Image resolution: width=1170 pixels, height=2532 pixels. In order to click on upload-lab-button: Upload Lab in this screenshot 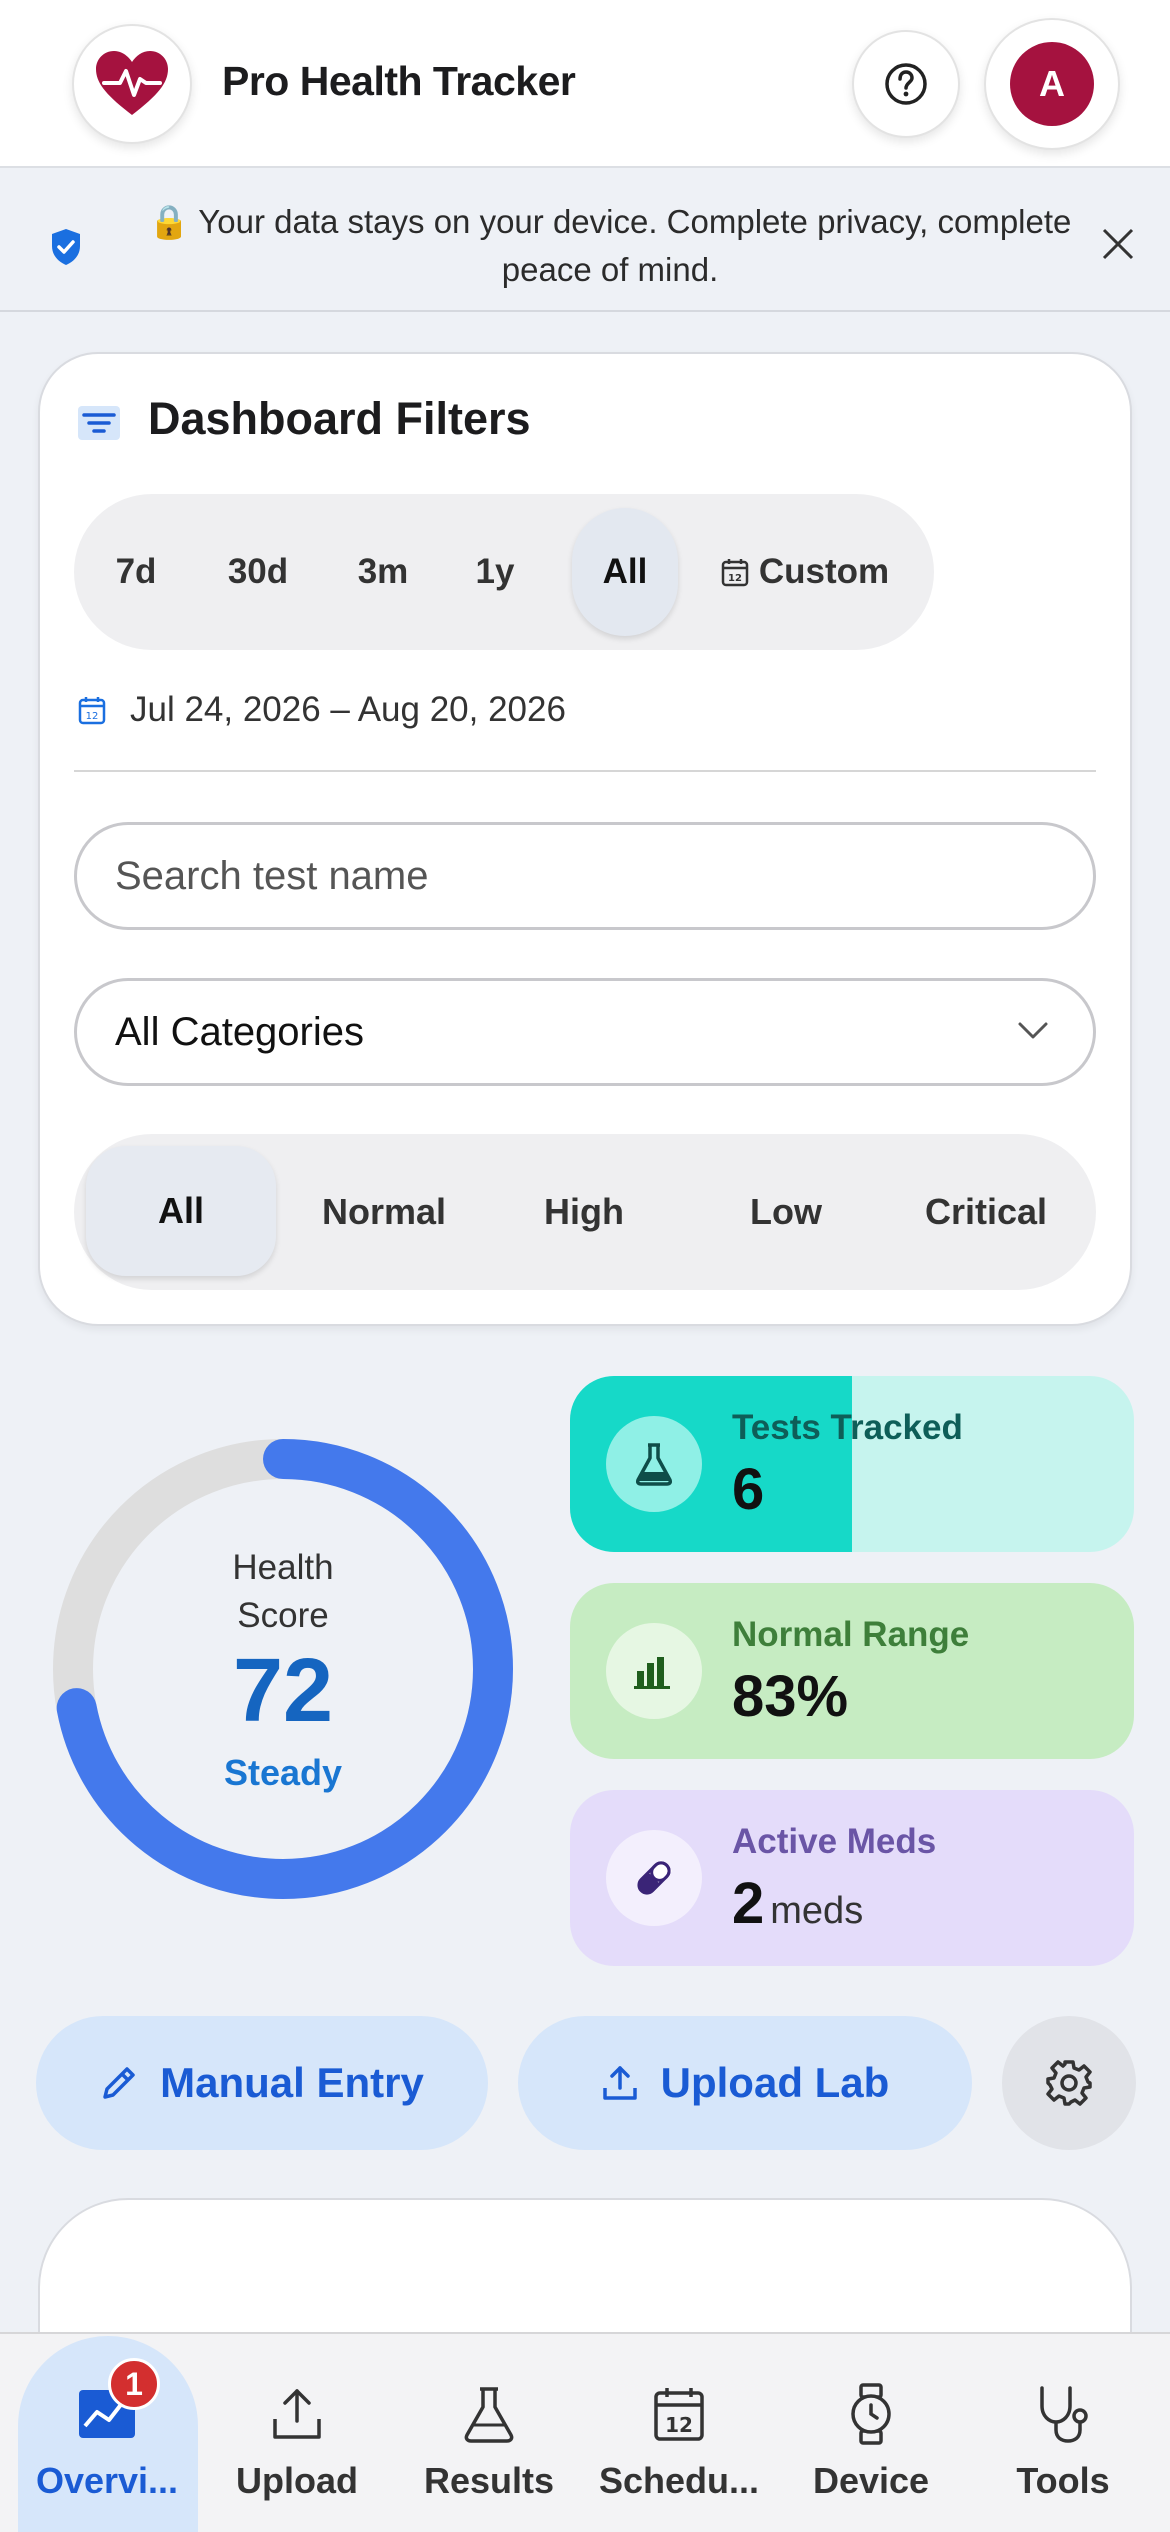, I will do `click(745, 2083)`.